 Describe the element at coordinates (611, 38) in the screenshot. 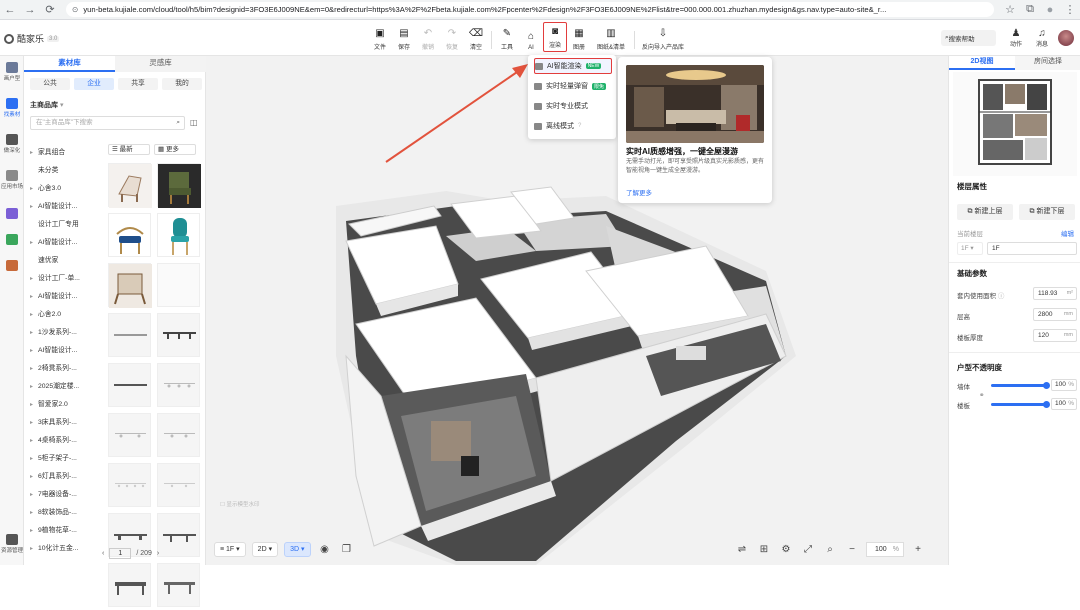

I see `drawings-list-button: ▥ 图纸&清单` at that location.